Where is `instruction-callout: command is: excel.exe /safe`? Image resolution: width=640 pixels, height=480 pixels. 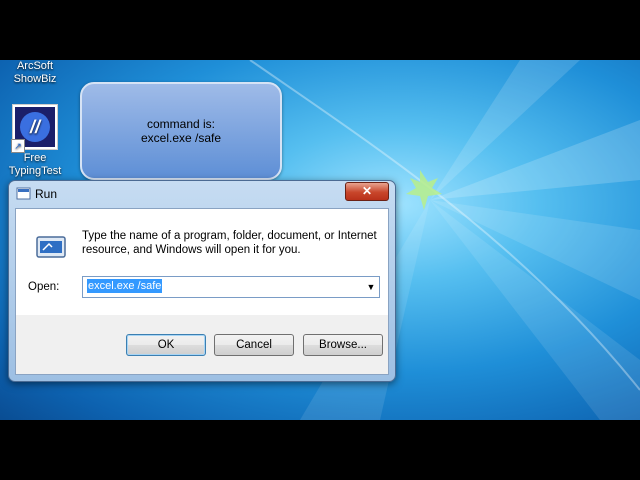 instruction-callout: command is: excel.exe /safe is located at coordinates (181, 131).